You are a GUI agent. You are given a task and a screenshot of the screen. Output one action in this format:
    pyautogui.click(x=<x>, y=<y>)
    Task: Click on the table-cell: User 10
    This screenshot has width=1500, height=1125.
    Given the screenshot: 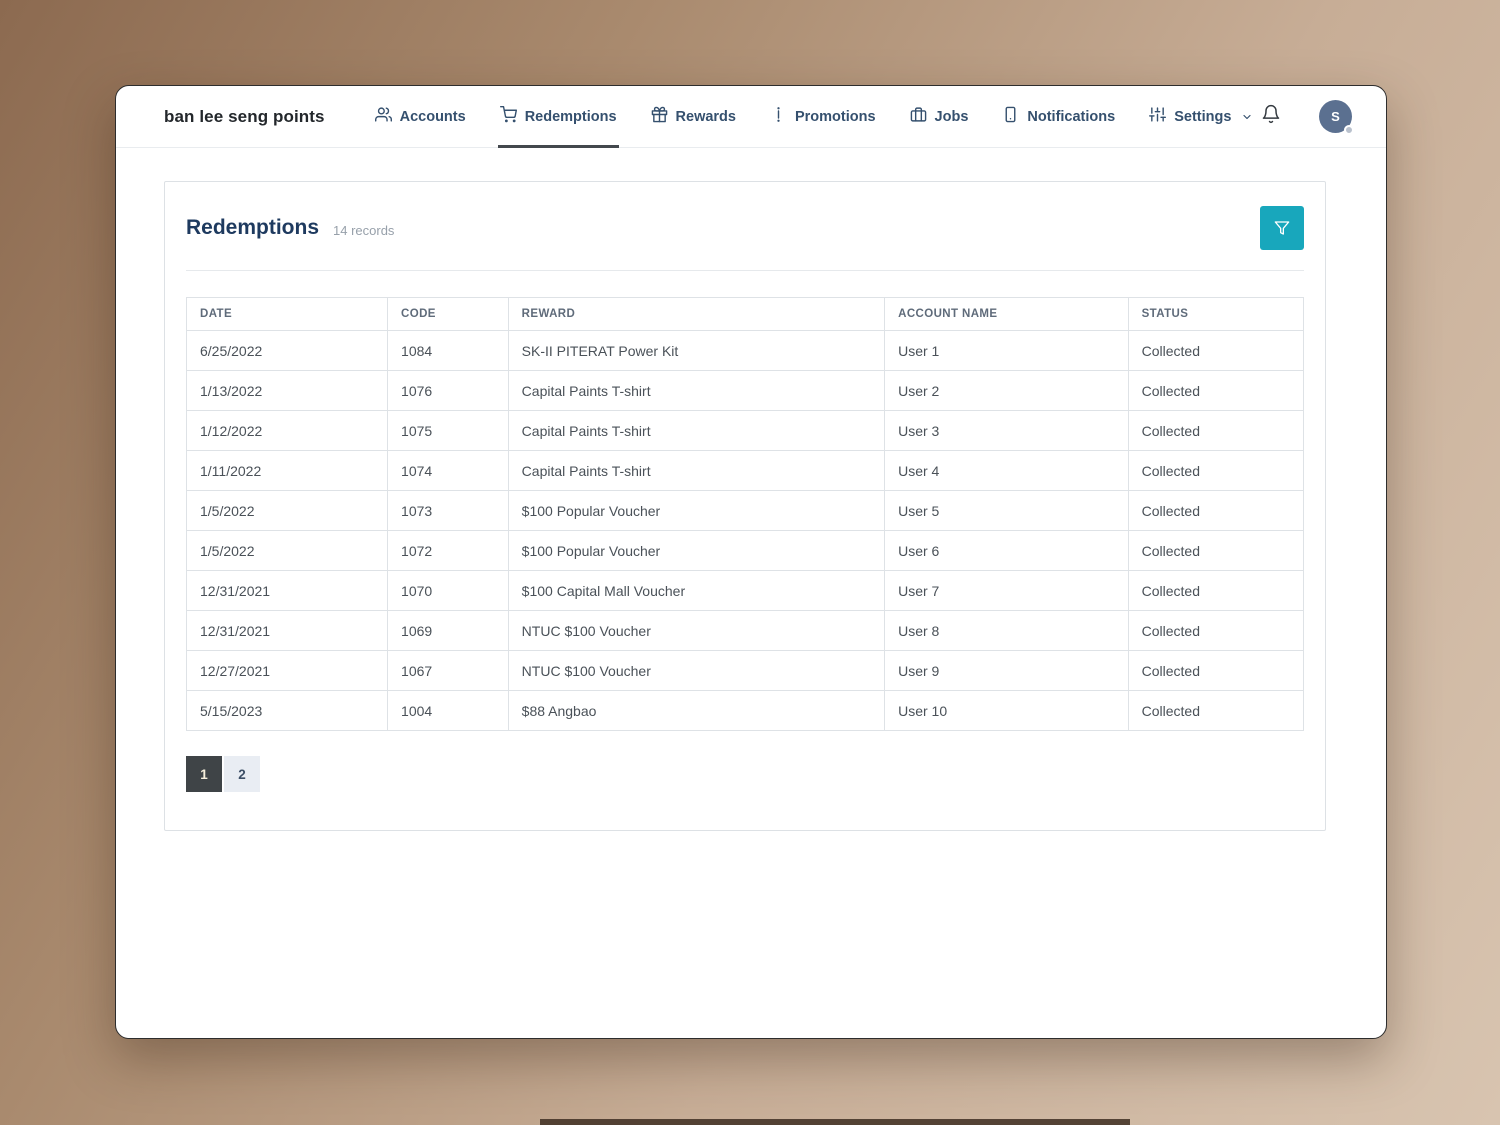 What is the action you would take?
    pyautogui.click(x=1006, y=710)
    